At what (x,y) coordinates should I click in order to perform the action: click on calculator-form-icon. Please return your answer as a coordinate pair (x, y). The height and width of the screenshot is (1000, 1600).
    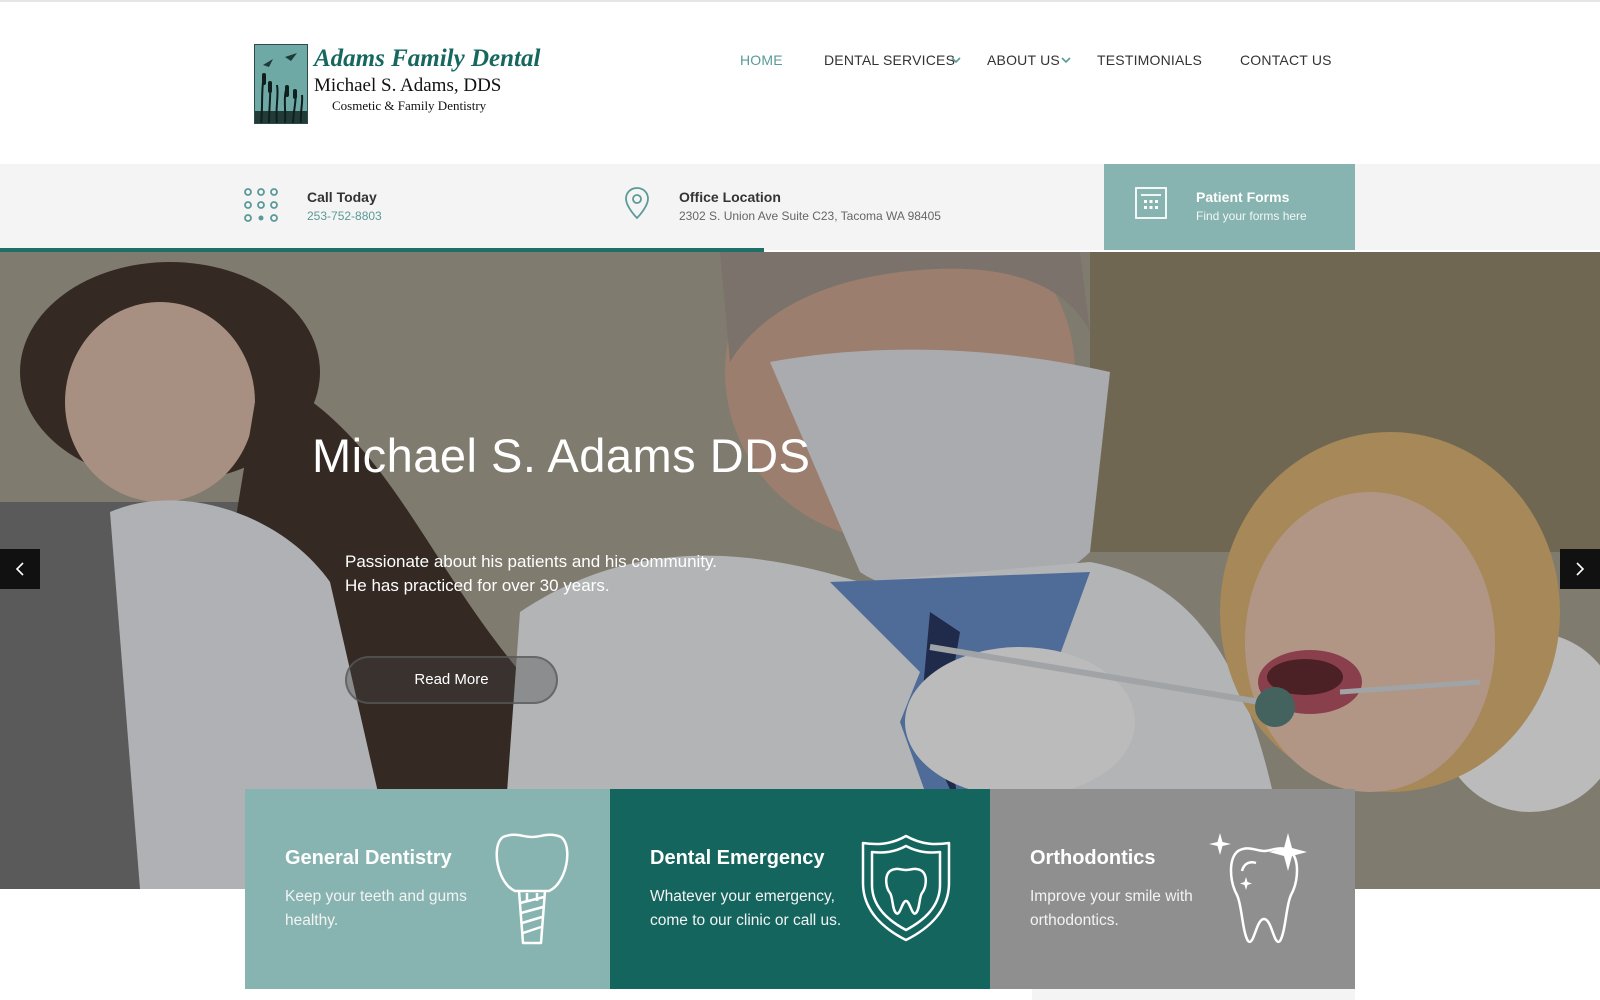
    Looking at the image, I should click on (1151, 203).